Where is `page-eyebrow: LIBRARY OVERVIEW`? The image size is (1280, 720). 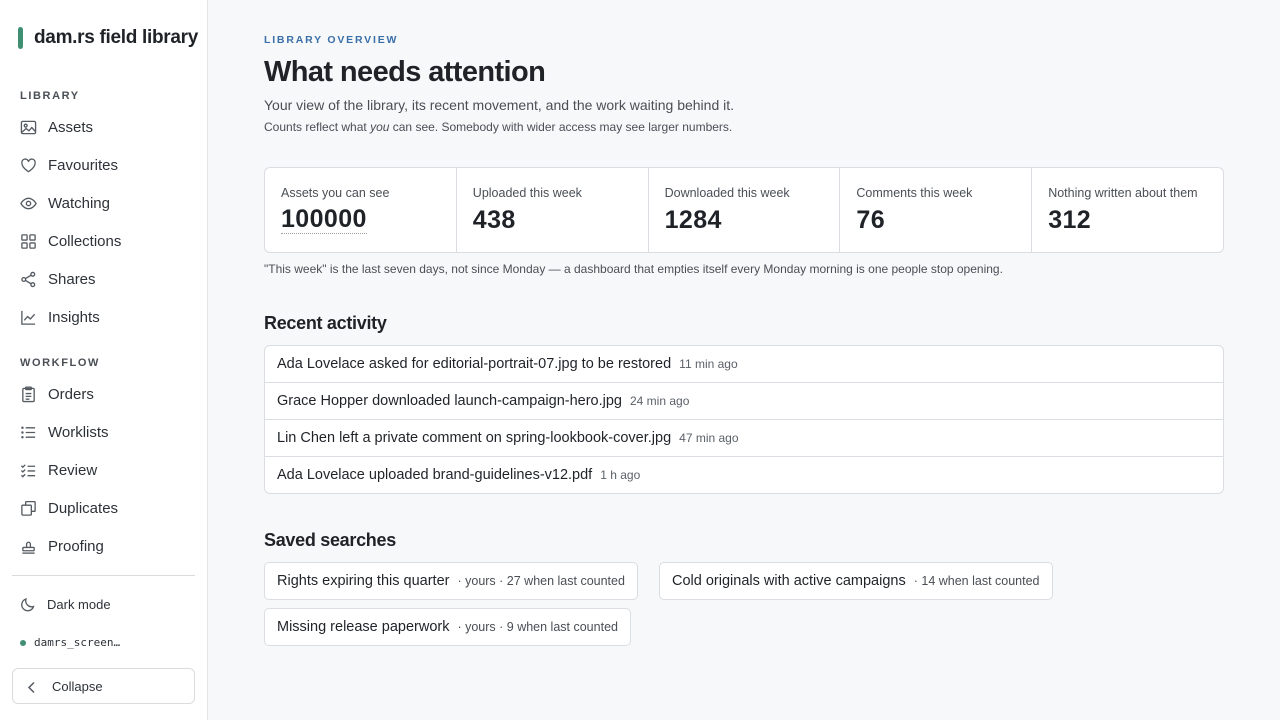
page-eyebrow: LIBRARY OVERVIEW is located at coordinates (331, 40).